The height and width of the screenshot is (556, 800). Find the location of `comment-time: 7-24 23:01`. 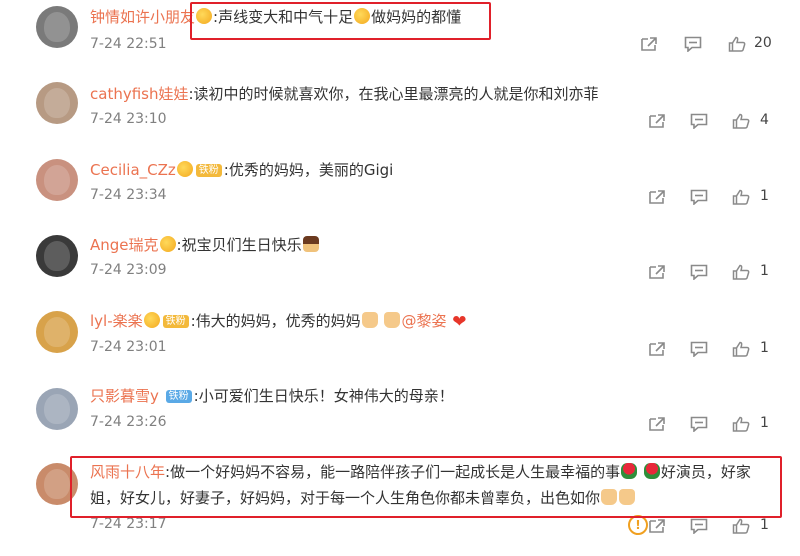

comment-time: 7-24 23:01 is located at coordinates (128, 347).